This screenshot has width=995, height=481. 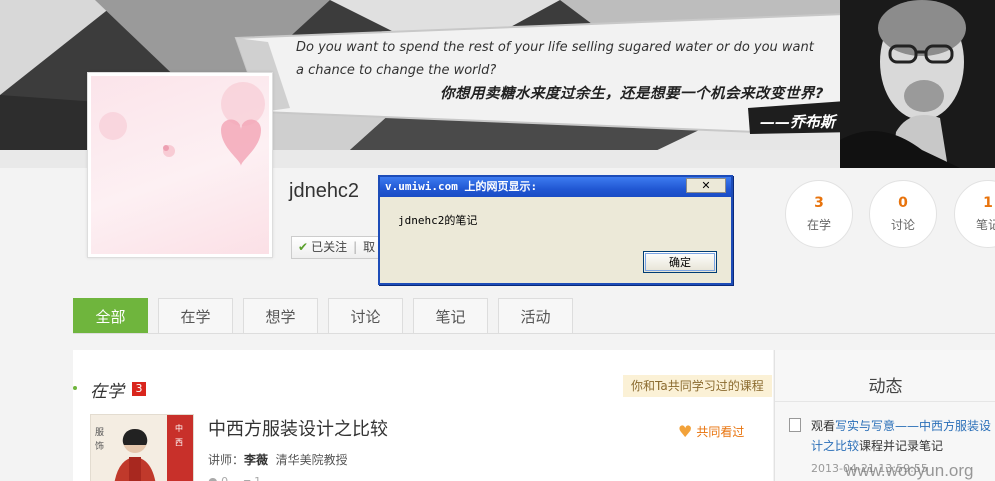 What do you see at coordinates (534, 333) in the screenshot?
I see `tabs-divider` at bounding box center [534, 333].